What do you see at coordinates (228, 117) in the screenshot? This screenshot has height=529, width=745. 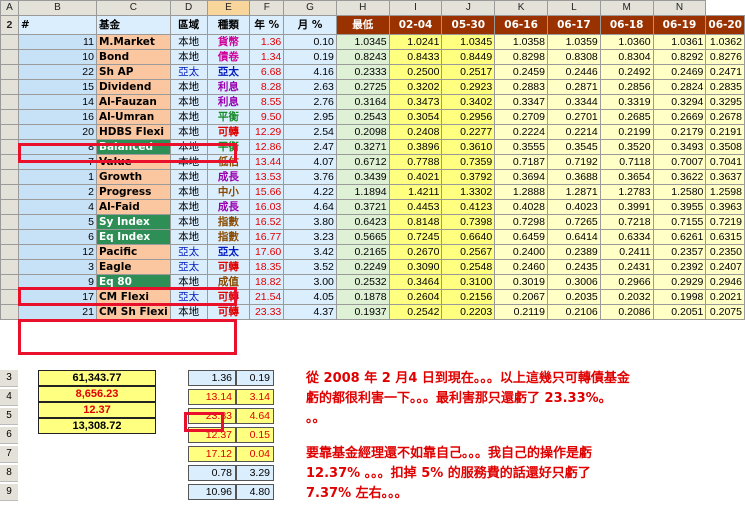 I see `fund-type: 平衡` at bounding box center [228, 117].